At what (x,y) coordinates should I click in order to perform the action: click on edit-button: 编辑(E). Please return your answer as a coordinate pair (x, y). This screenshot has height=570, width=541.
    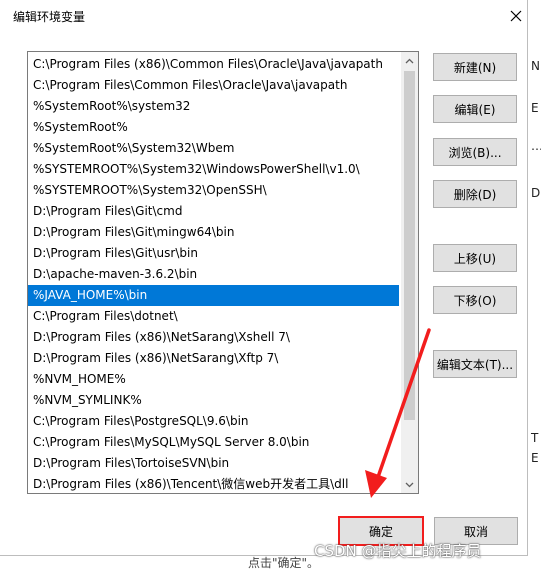
    Looking at the image, I should click on (475, 109).